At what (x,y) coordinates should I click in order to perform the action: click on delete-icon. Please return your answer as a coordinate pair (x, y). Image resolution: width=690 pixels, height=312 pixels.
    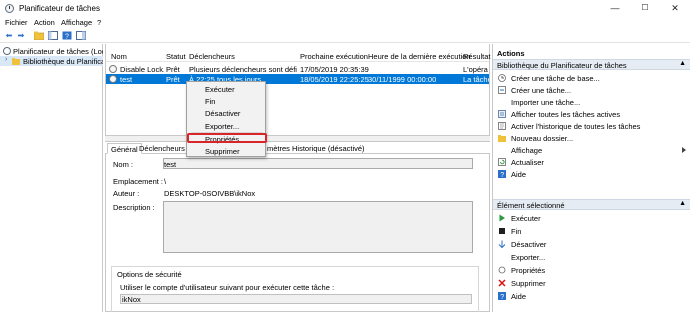
    Looking at the image, I should click on (502, 283).